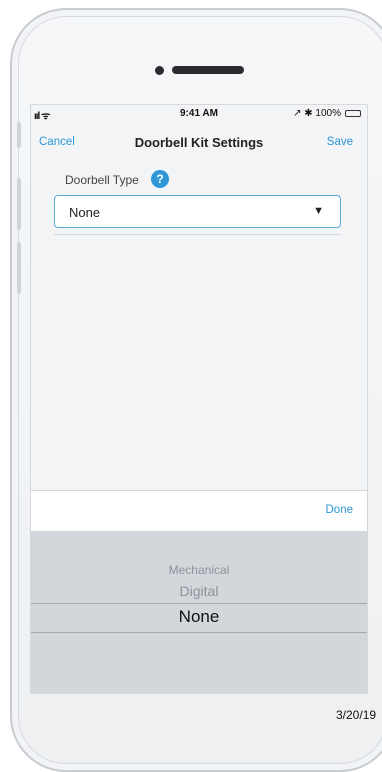 The width and height of the screenshot is (382, 772). I want to click on earpiece-speaker, so click(208, 70).